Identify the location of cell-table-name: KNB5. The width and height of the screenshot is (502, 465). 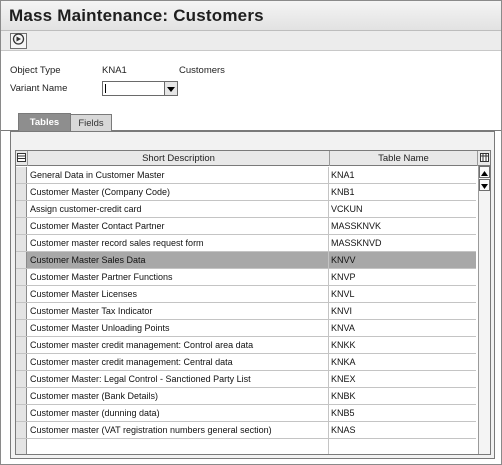
(343, 413).